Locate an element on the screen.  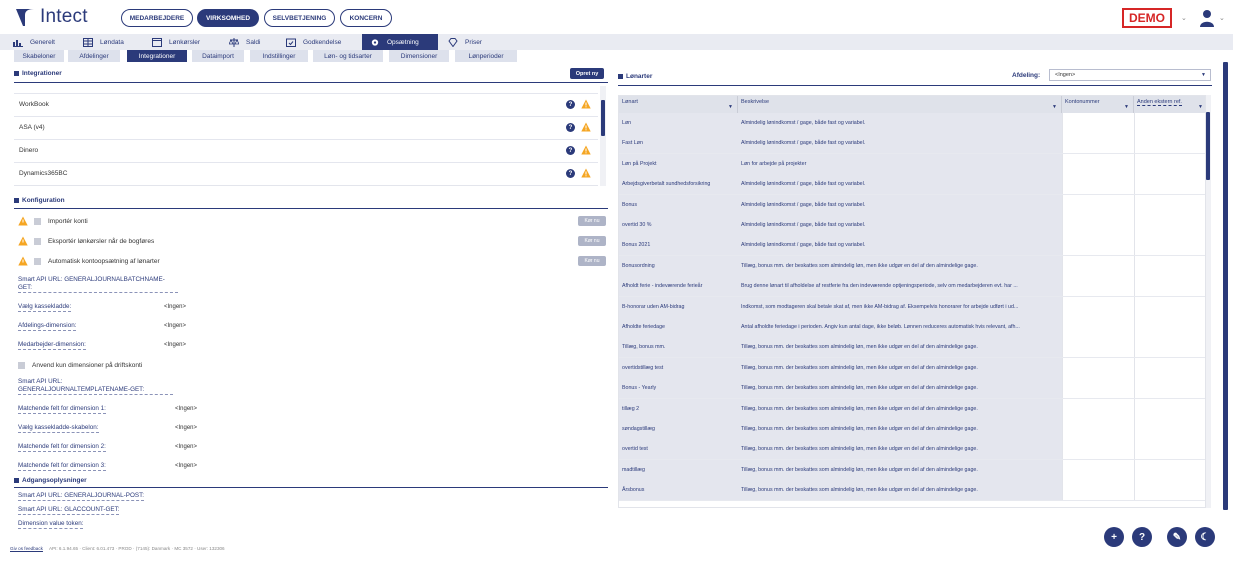
user-chevron-icon: ⌄ is located at coordinates (1222, 18).